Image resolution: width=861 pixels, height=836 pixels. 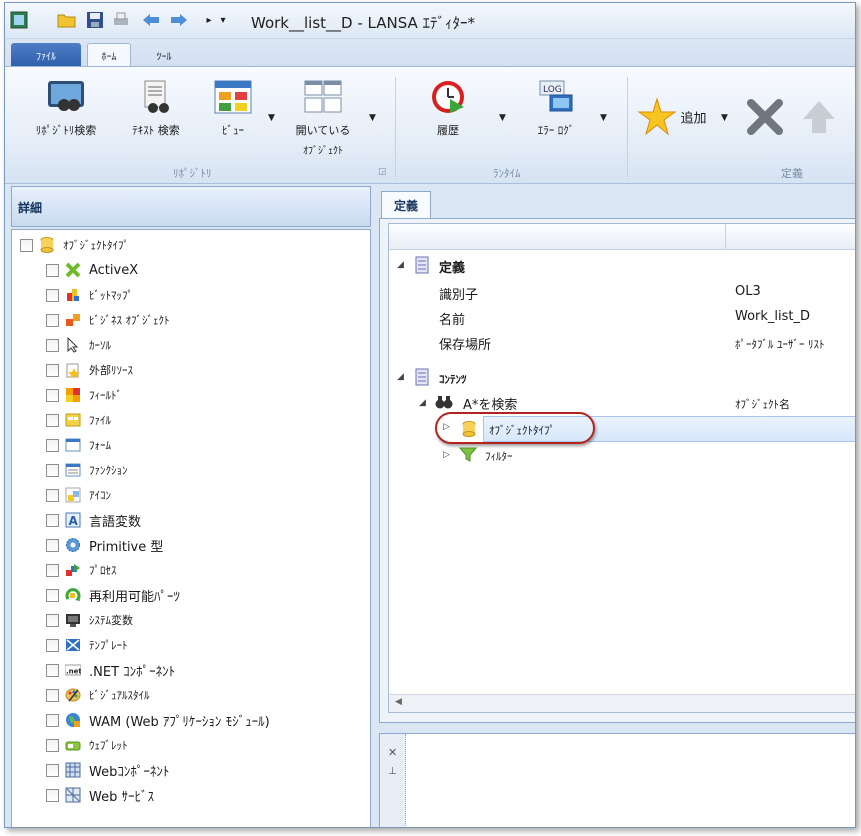 I want to click on open-objects-dropdown-icon: ▼, so click(x=372, y=118).